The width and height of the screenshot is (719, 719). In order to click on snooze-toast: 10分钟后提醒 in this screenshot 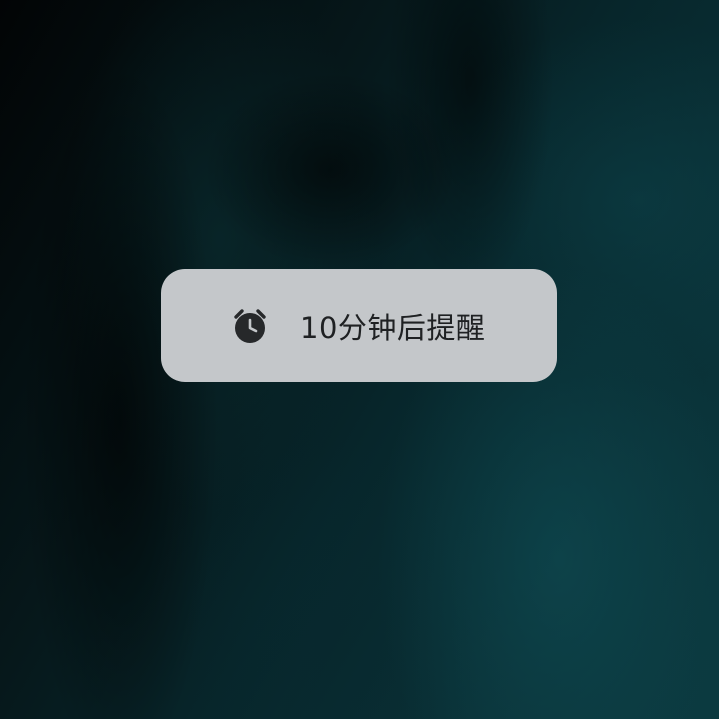, I will do `click(359, 325)`.